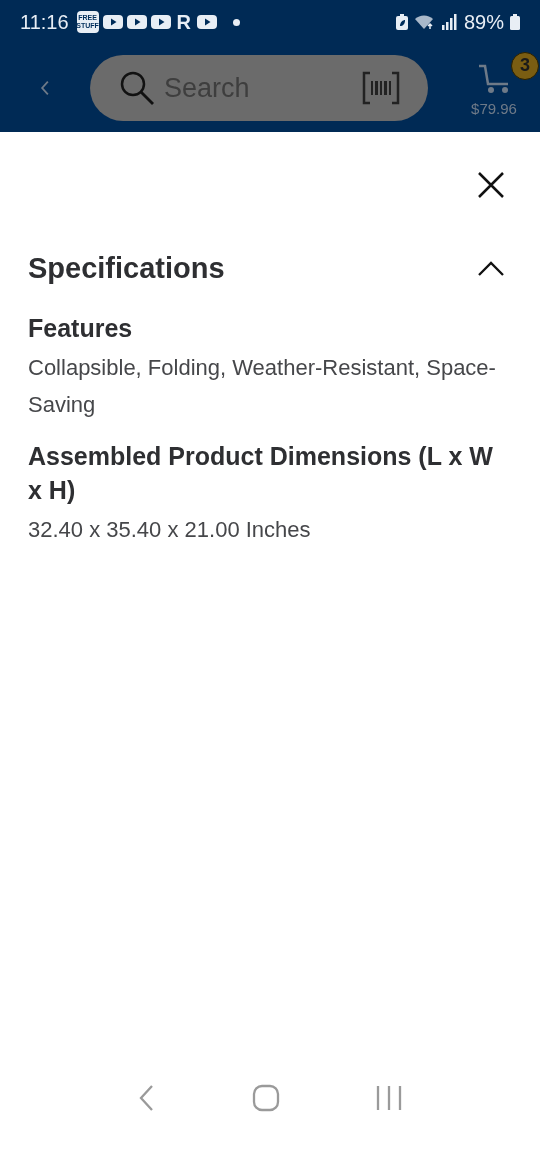 This screenshot has width=540, height=1158. What do you see at coordinates (184, 22) in the screenshot?
I see `app-notification-icon: R` at bounding box center [184, 22].